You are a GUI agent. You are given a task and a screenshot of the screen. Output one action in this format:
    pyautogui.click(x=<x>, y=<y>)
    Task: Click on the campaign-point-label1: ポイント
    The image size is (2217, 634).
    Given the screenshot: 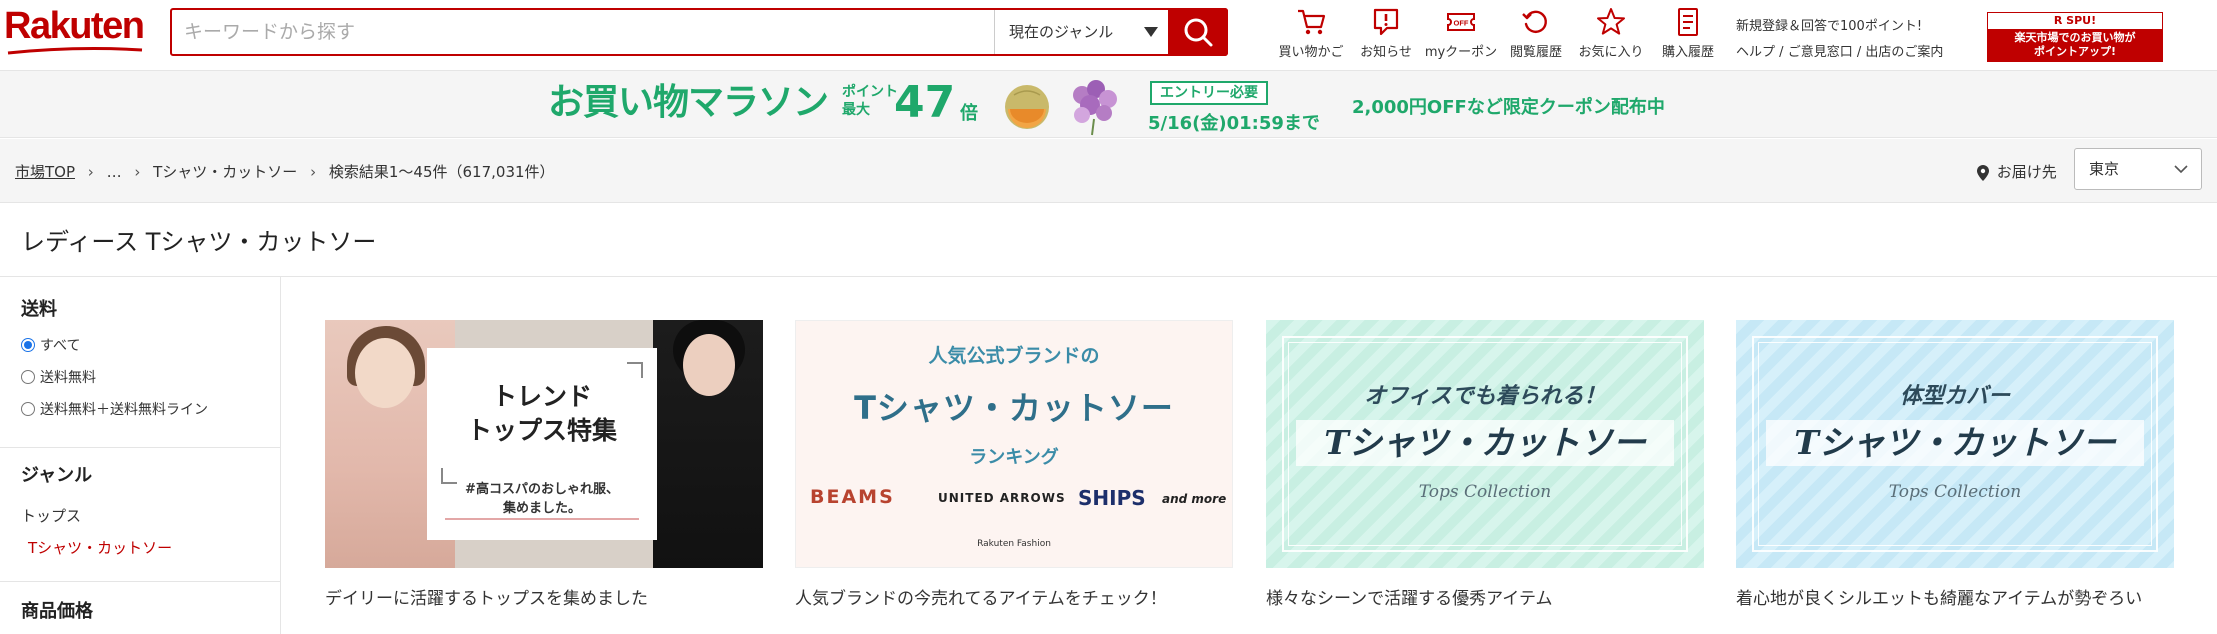 What is the action you would take?
    pyautogui.click(x=870, y=92)
    